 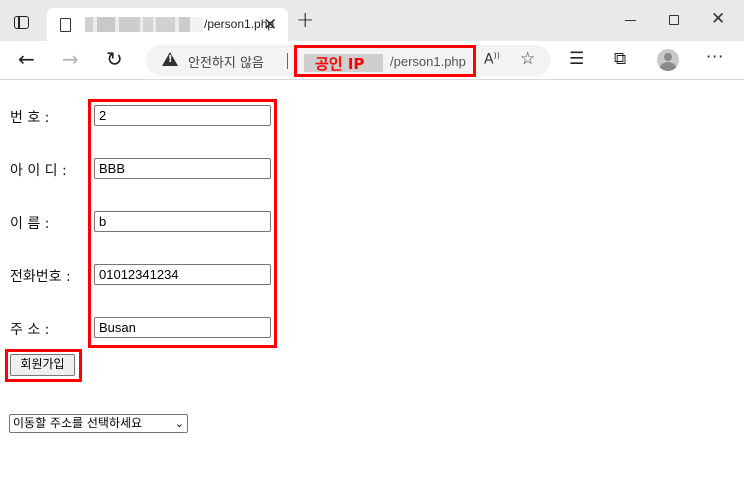 I want to click on field-label-phone: 전화번호 :, so click(x=40, y=277).